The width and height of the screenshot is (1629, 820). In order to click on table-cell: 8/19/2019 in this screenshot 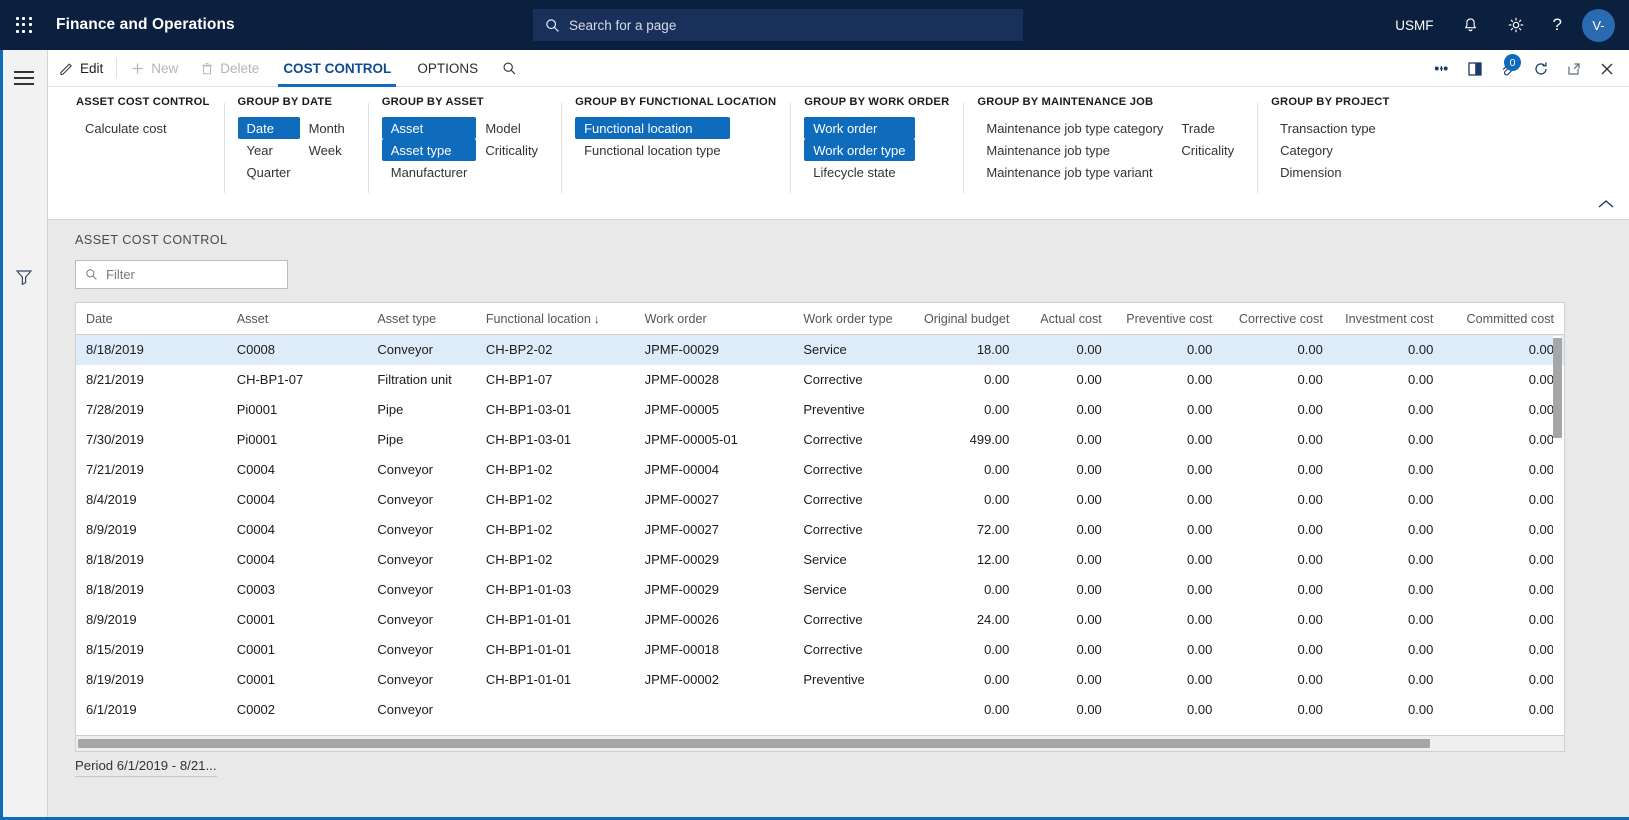, I will do `click(151, 680)`.